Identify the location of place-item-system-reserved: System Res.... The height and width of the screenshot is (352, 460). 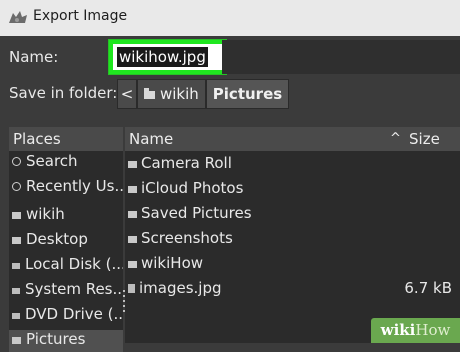
(66, 291).